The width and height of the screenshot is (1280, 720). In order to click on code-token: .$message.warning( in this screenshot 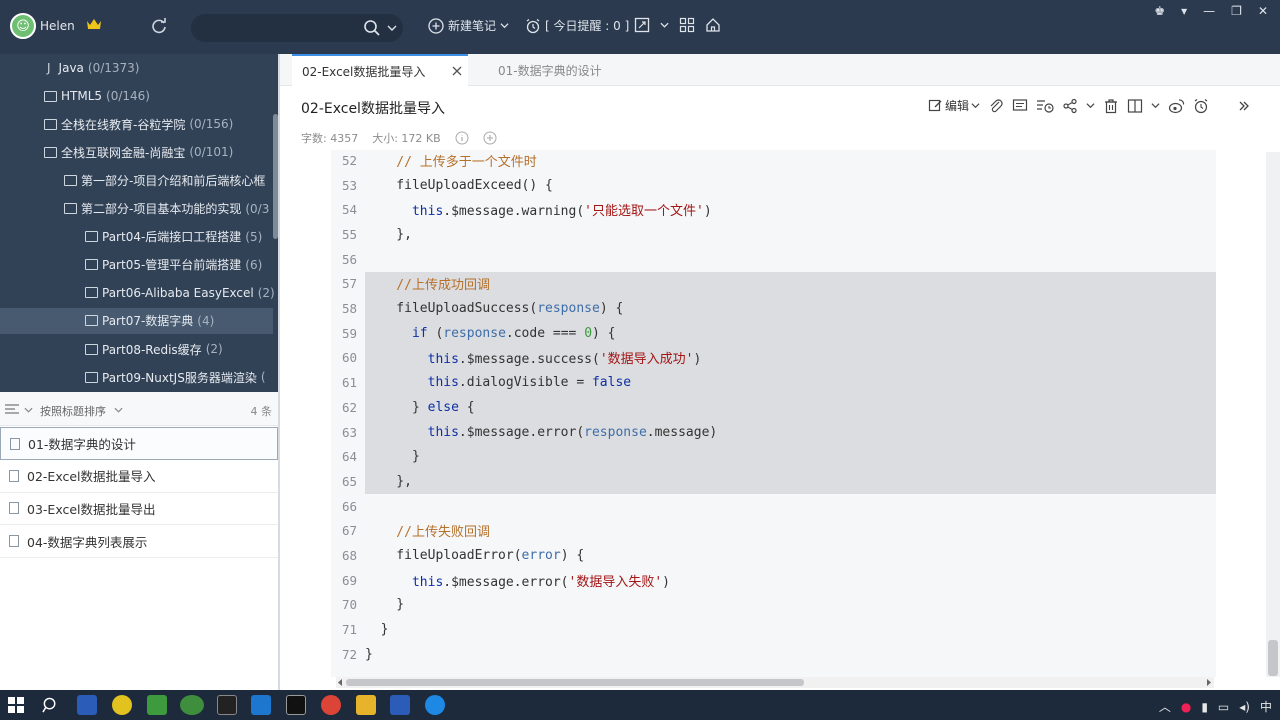, I will do `click(514, 212)`.